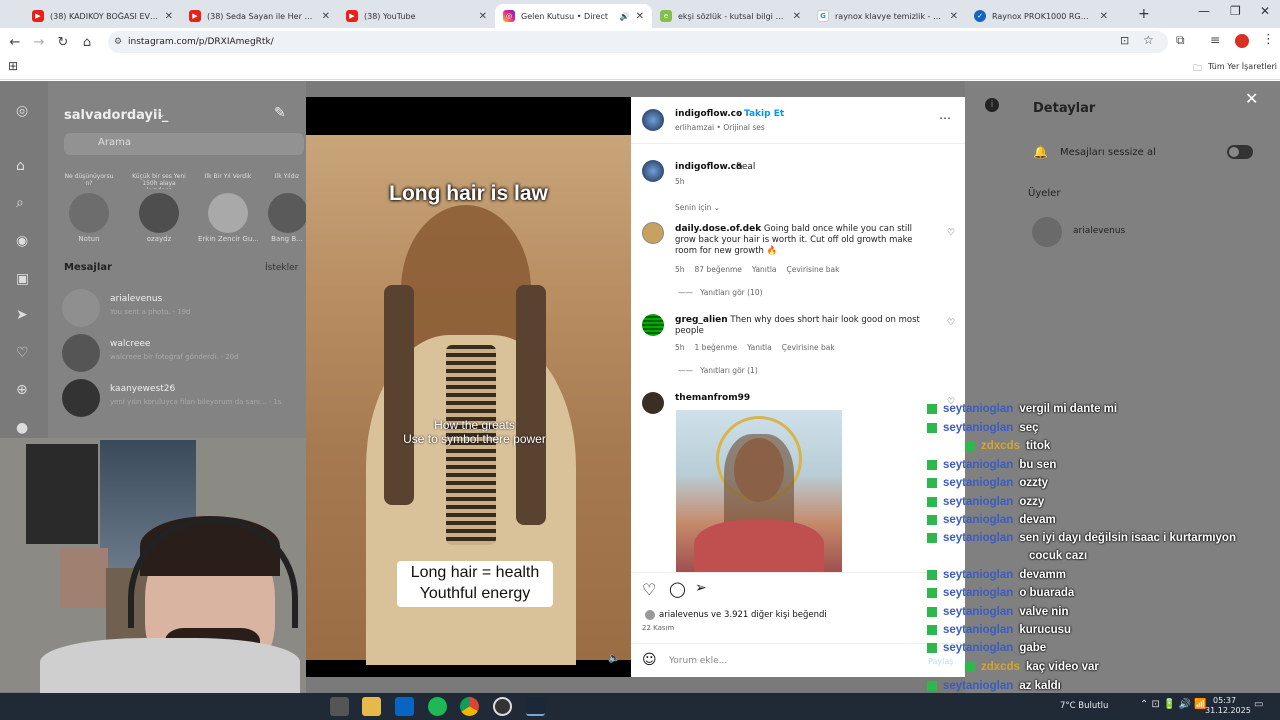 This screenshot has height=720, width=1280. I want to click on weather-text: 7°C Bulutlu, so click(1084, 706).